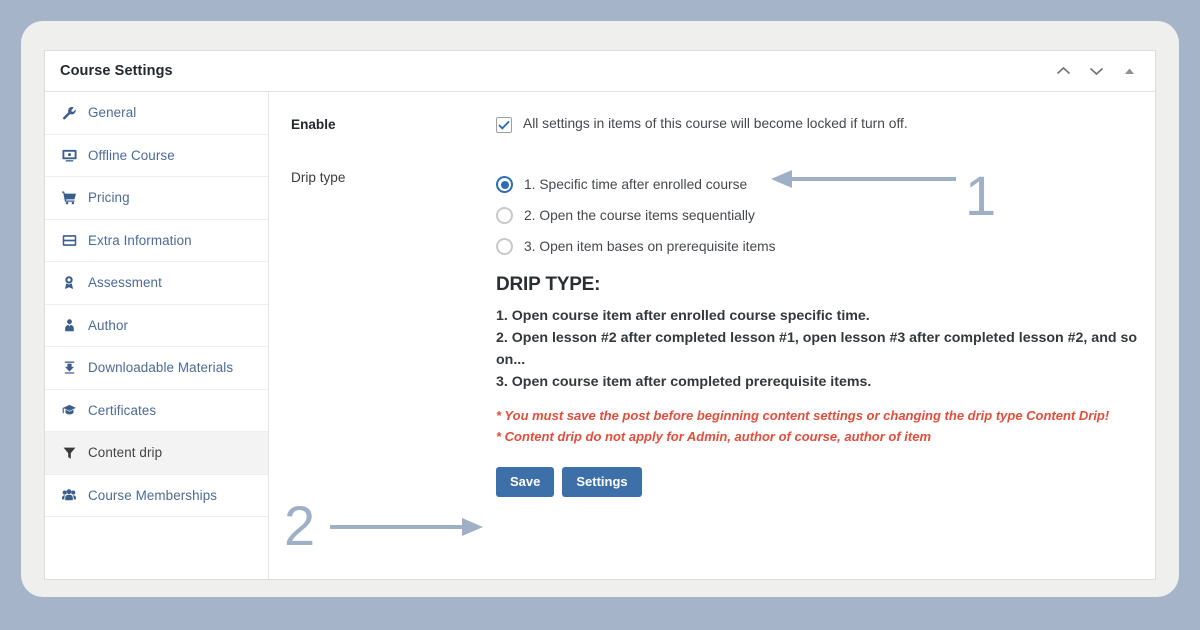 The width and height of the screenshot is (1200, 630). I want to click on sidebar-item-label: Content drip, so click(125, 453).